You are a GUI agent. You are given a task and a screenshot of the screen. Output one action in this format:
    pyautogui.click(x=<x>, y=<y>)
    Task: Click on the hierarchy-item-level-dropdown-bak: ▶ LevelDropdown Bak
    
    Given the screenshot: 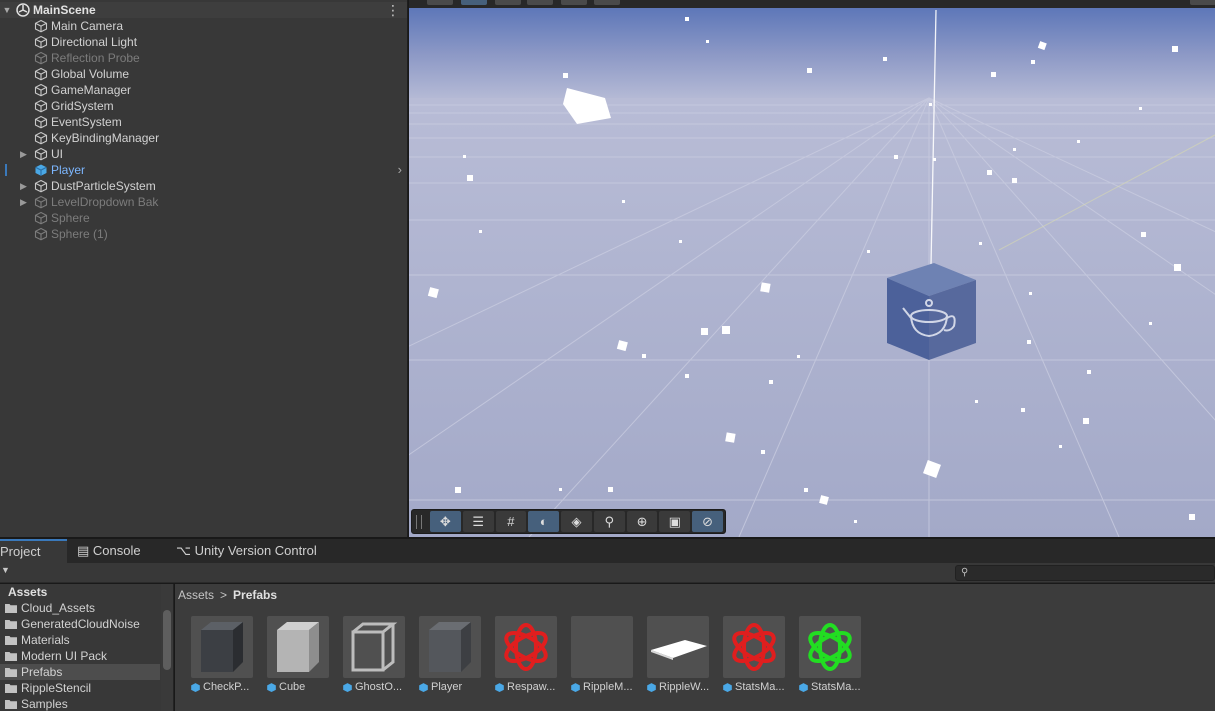 What is the action you would take?
    pyautogui.click(x=203, y=202)
    